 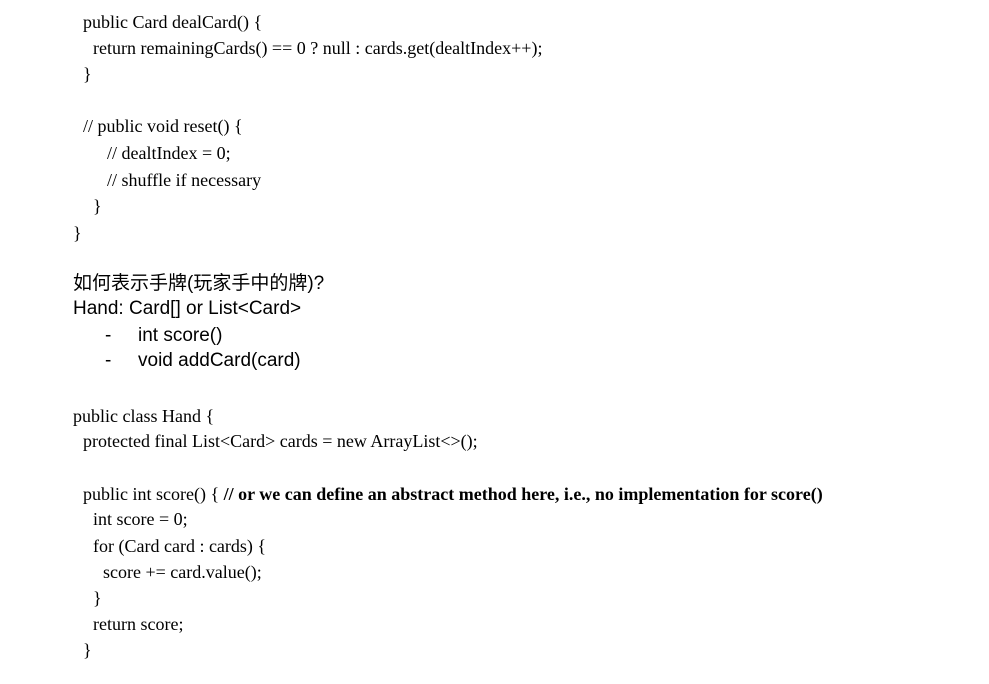 What do you see at coordinates (97, 206) in the screenshot?
I see `code-line-reset-close: }` at bounding box center [97, 206].